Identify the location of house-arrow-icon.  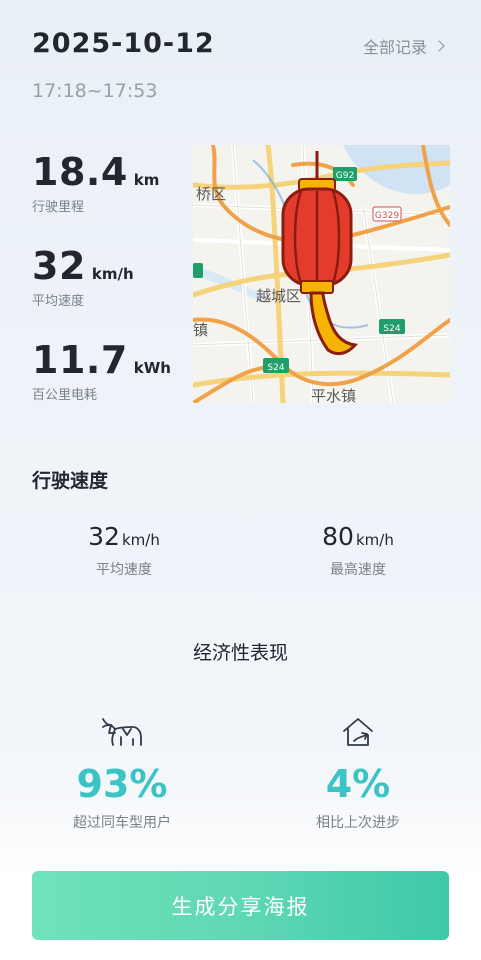
(358, 732).